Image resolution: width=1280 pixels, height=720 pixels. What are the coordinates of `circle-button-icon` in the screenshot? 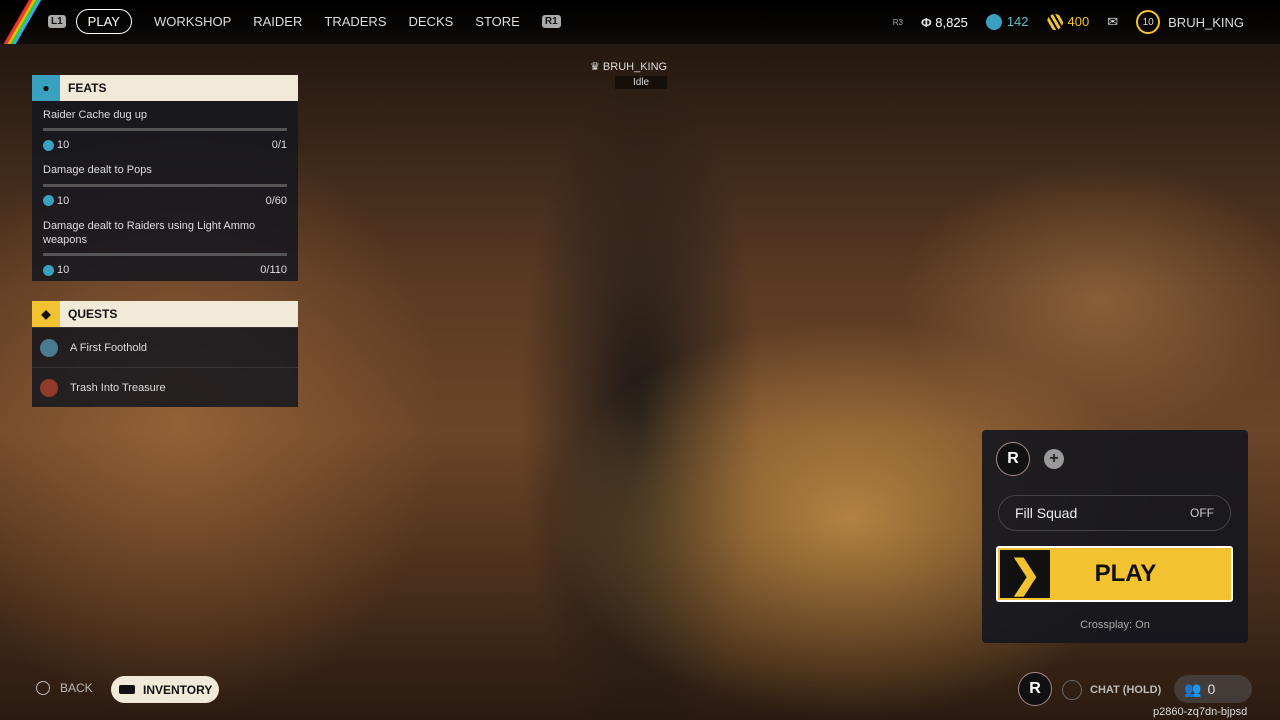 It's located at (43, 688).